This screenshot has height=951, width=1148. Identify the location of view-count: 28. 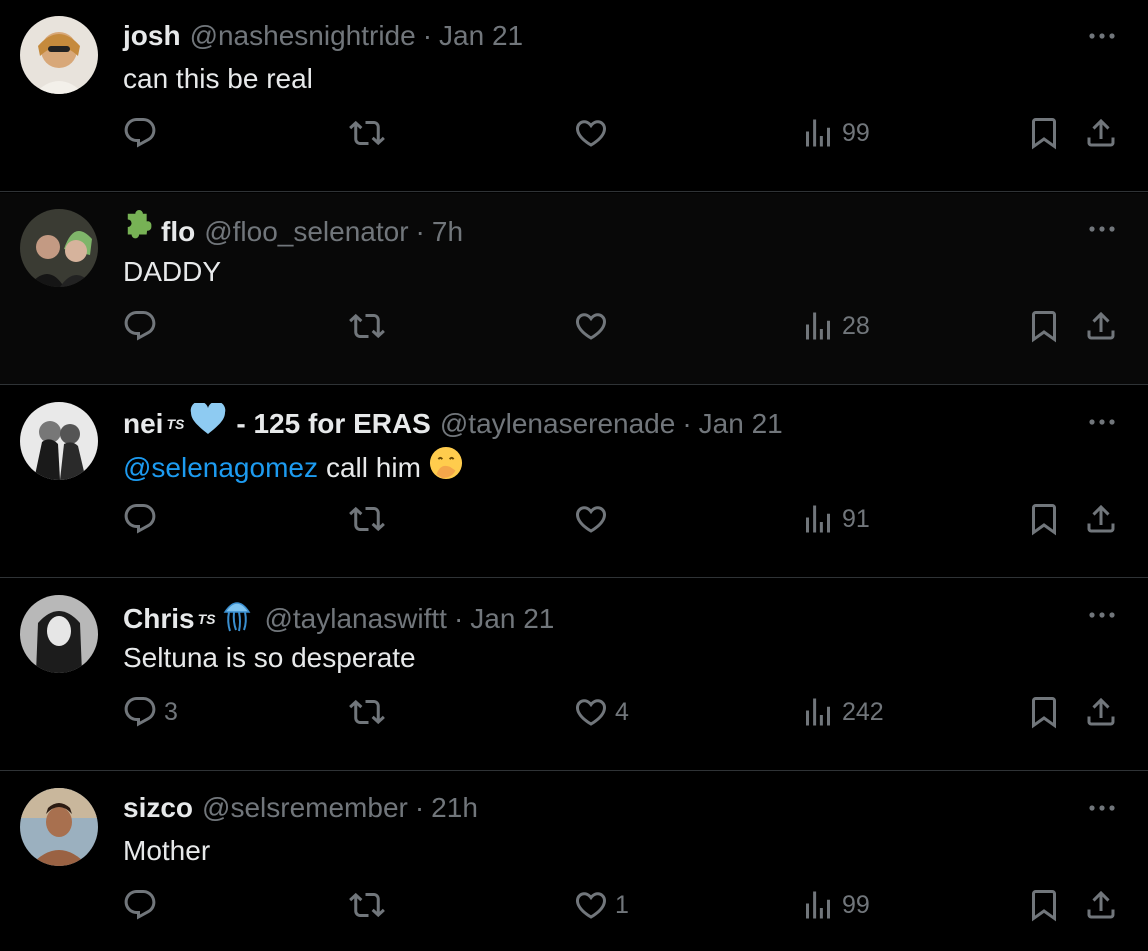
(856, 325).